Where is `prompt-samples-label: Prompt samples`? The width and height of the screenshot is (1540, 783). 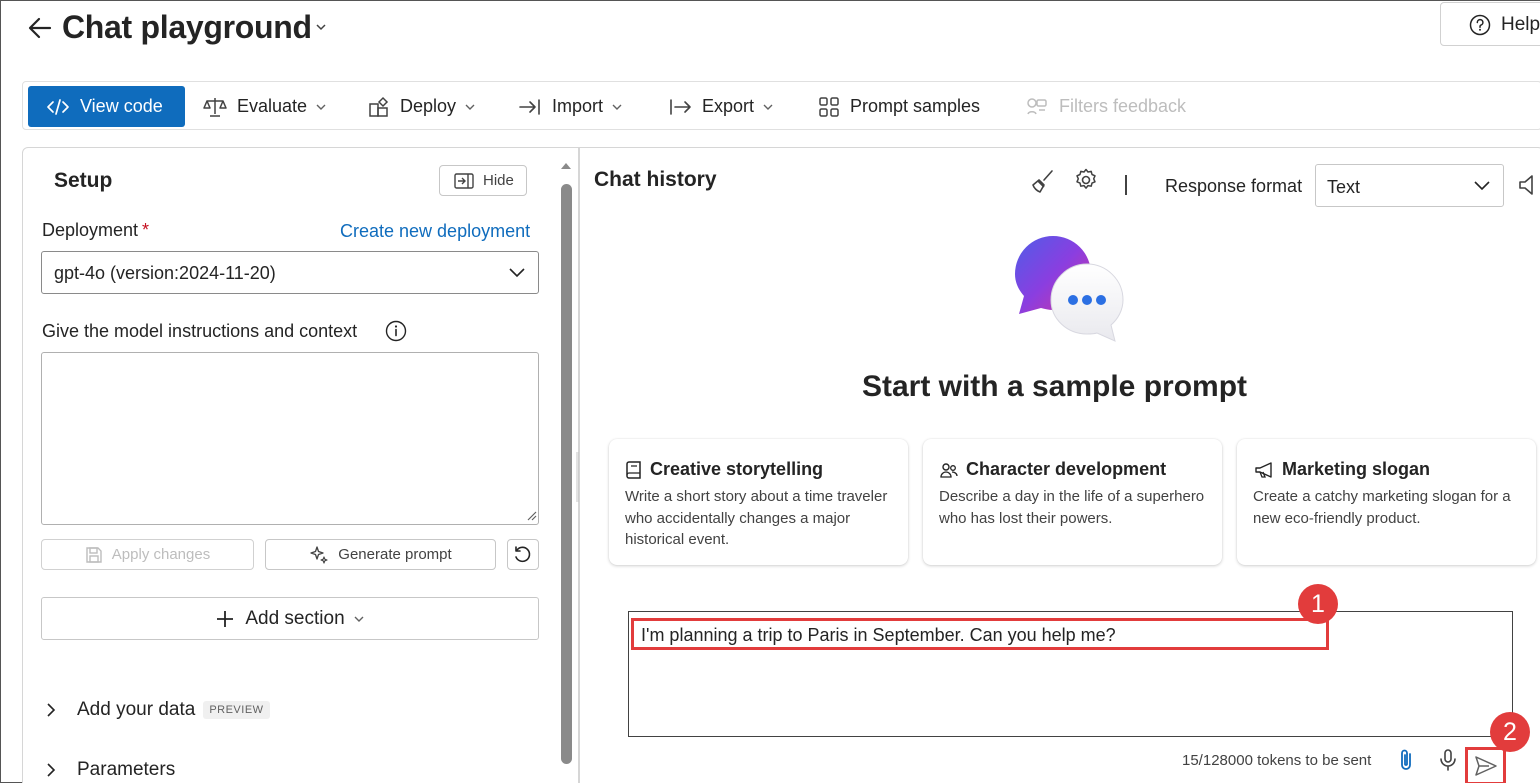
prompt-samples-label: Prompt samples is located at coordinates (915, 106).